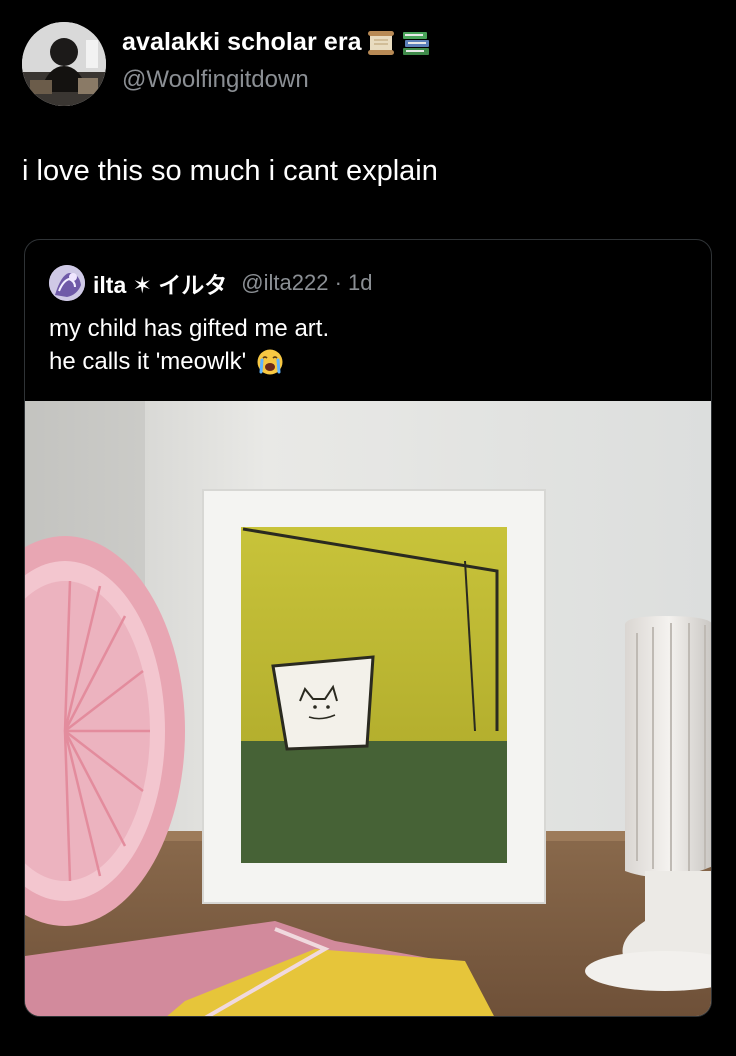 The image size is (736, 1056). What do you see at coordinates (189, 328) in the screenshot?
I see `quoted-text-line: my child has gifted me art.` at bounding box center [189, 328].